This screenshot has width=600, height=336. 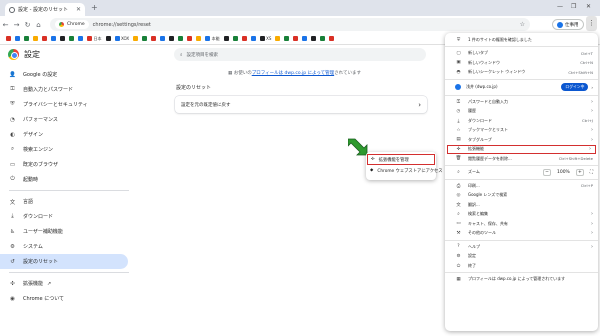 What do you see at coordinates (5, 25) in the screenshot?
I see `back-arrow-icon: ←` at bounding box center [5, 25].